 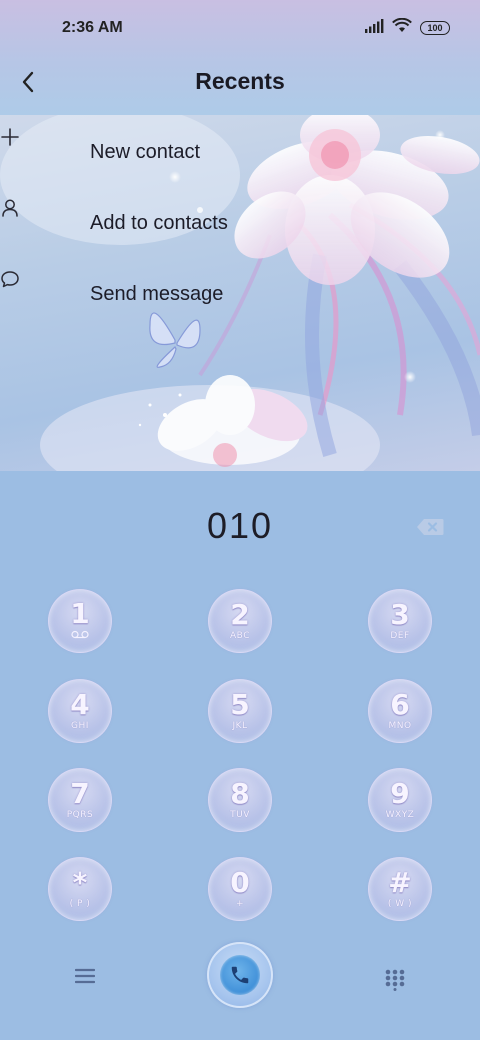 I want to click on menu-icon, so click(x=85, y=976).